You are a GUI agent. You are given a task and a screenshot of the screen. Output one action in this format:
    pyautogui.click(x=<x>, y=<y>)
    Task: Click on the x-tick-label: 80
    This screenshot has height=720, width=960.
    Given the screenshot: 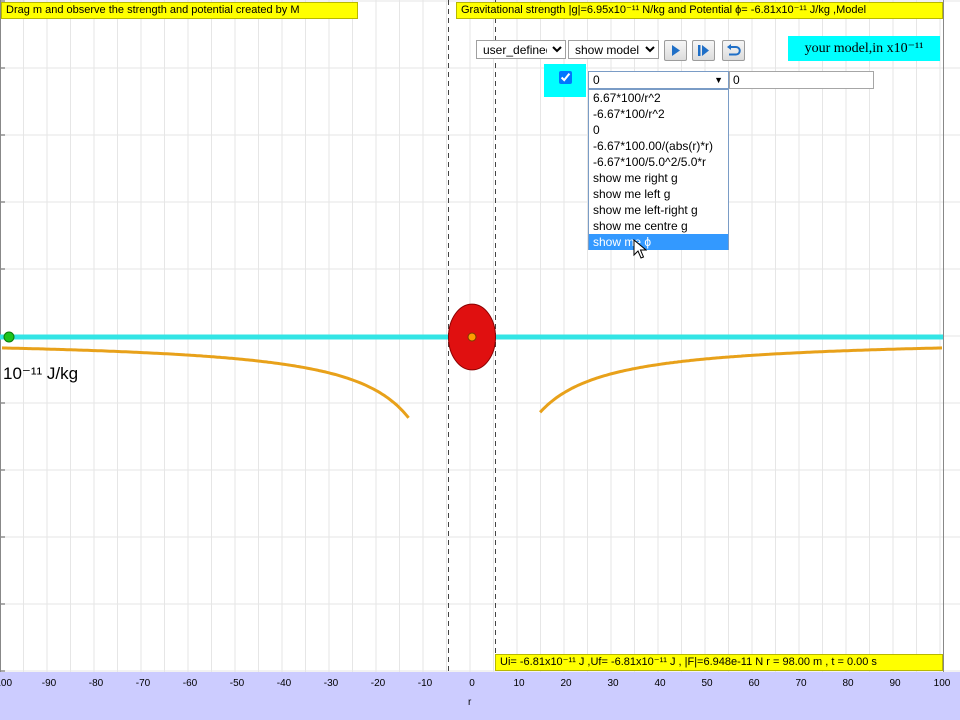 What is the action you would take?
    pyautogui.click(x=848, y=683)
    